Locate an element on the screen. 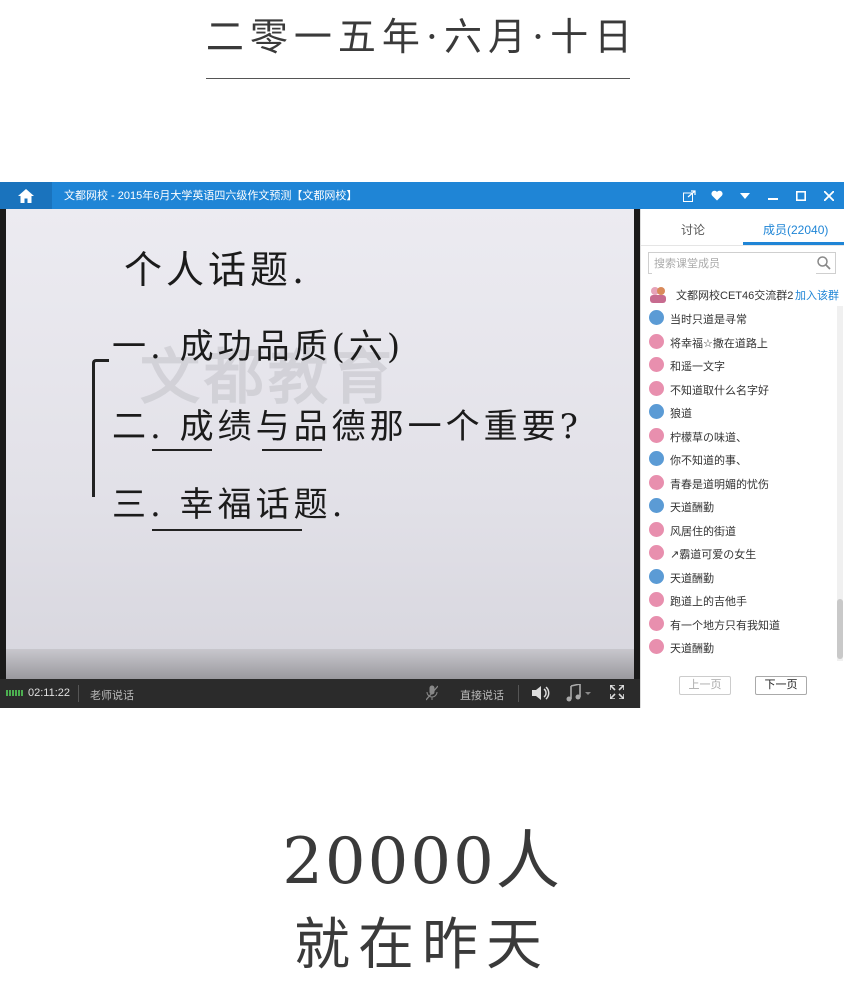  window-title: 文都网校 - 2015年6月大学英语四六级作文预测【文都网校】 is located at coordinates (211, 196).